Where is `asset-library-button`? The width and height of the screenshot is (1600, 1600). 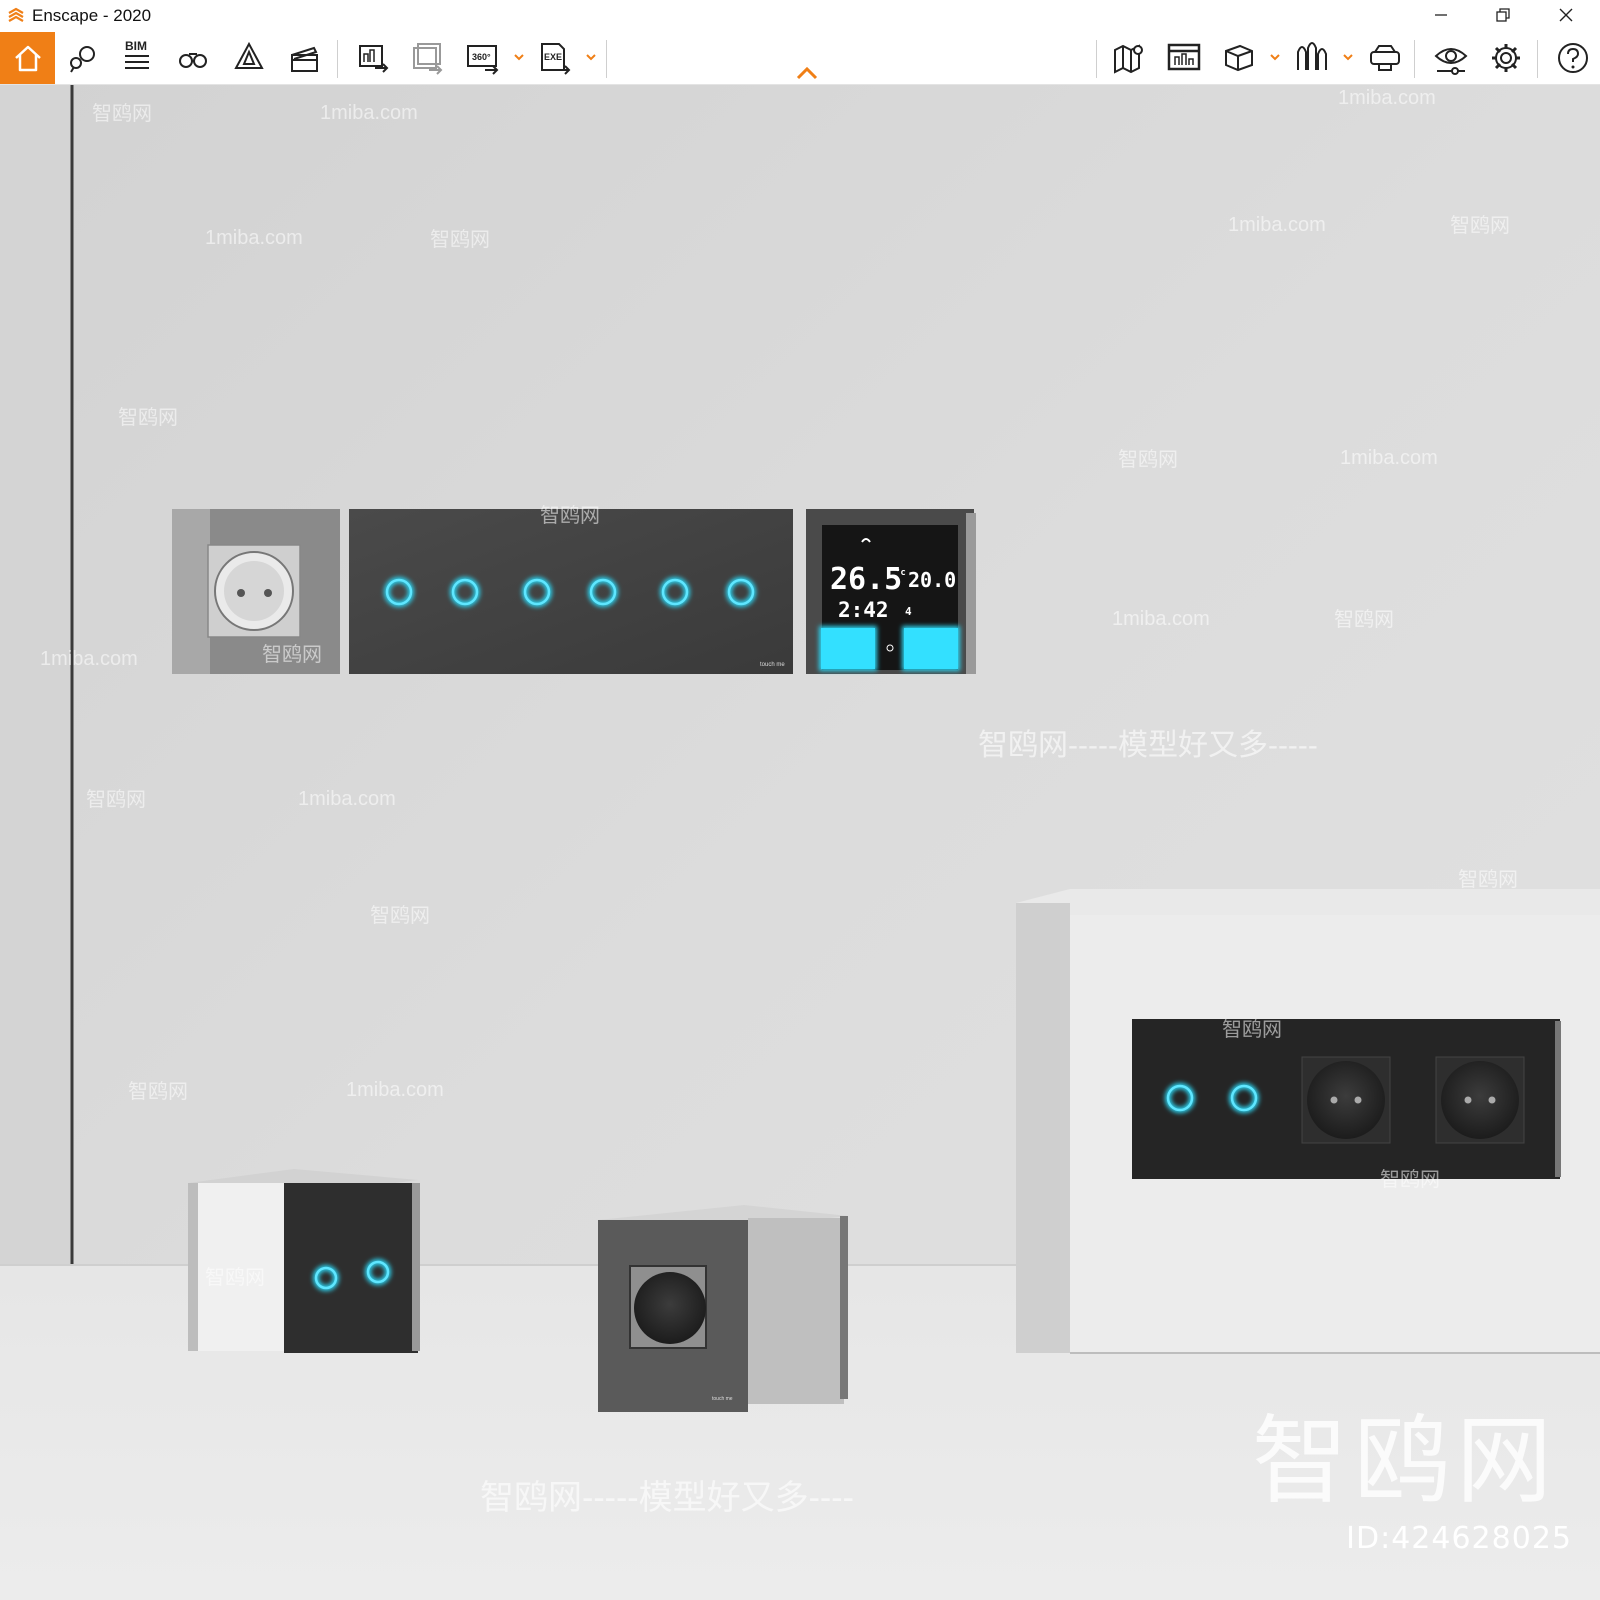
asset-library-button is located at coordinates (1312, 58).